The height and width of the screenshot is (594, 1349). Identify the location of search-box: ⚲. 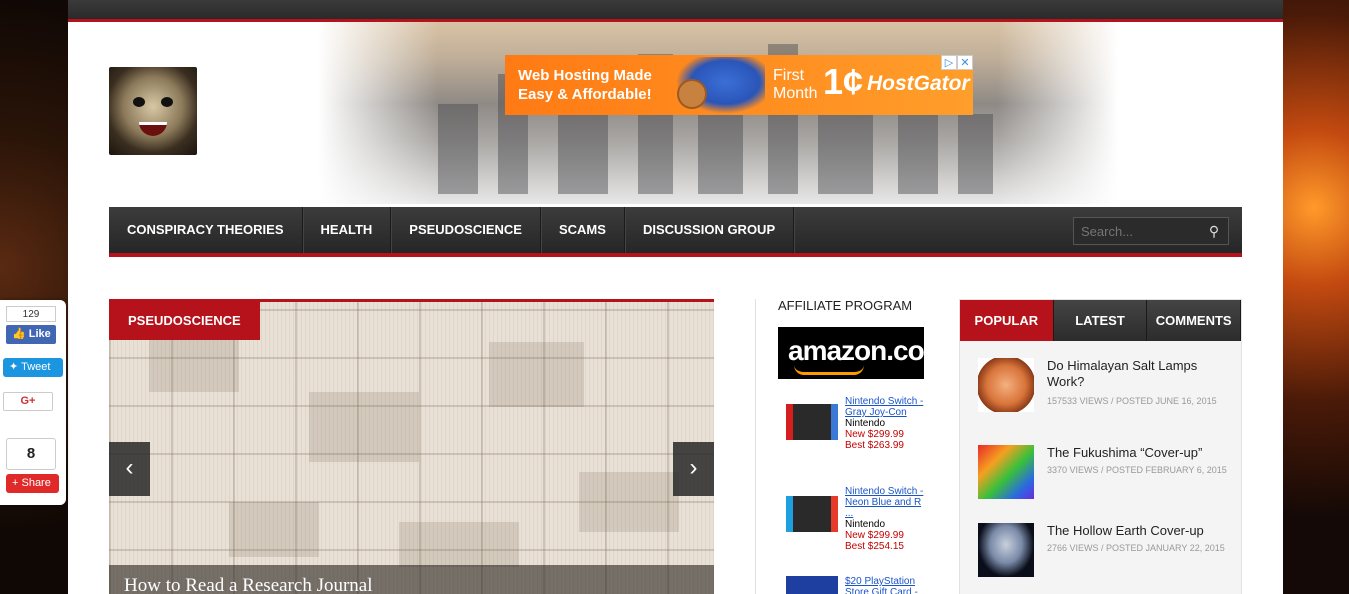
(1151, 231).